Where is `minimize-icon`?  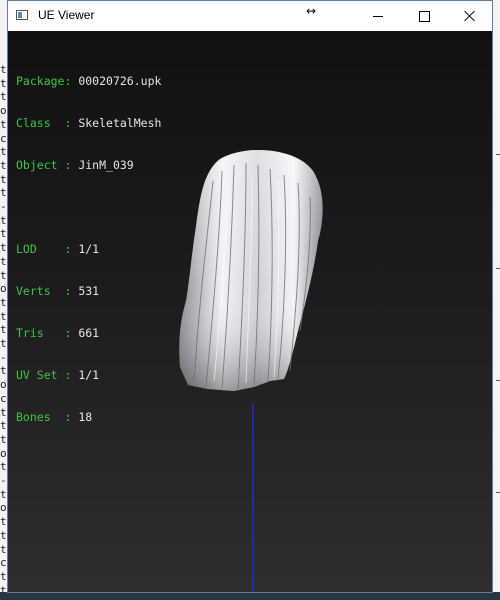 minimize-icon is located at coordinates (378, 16).